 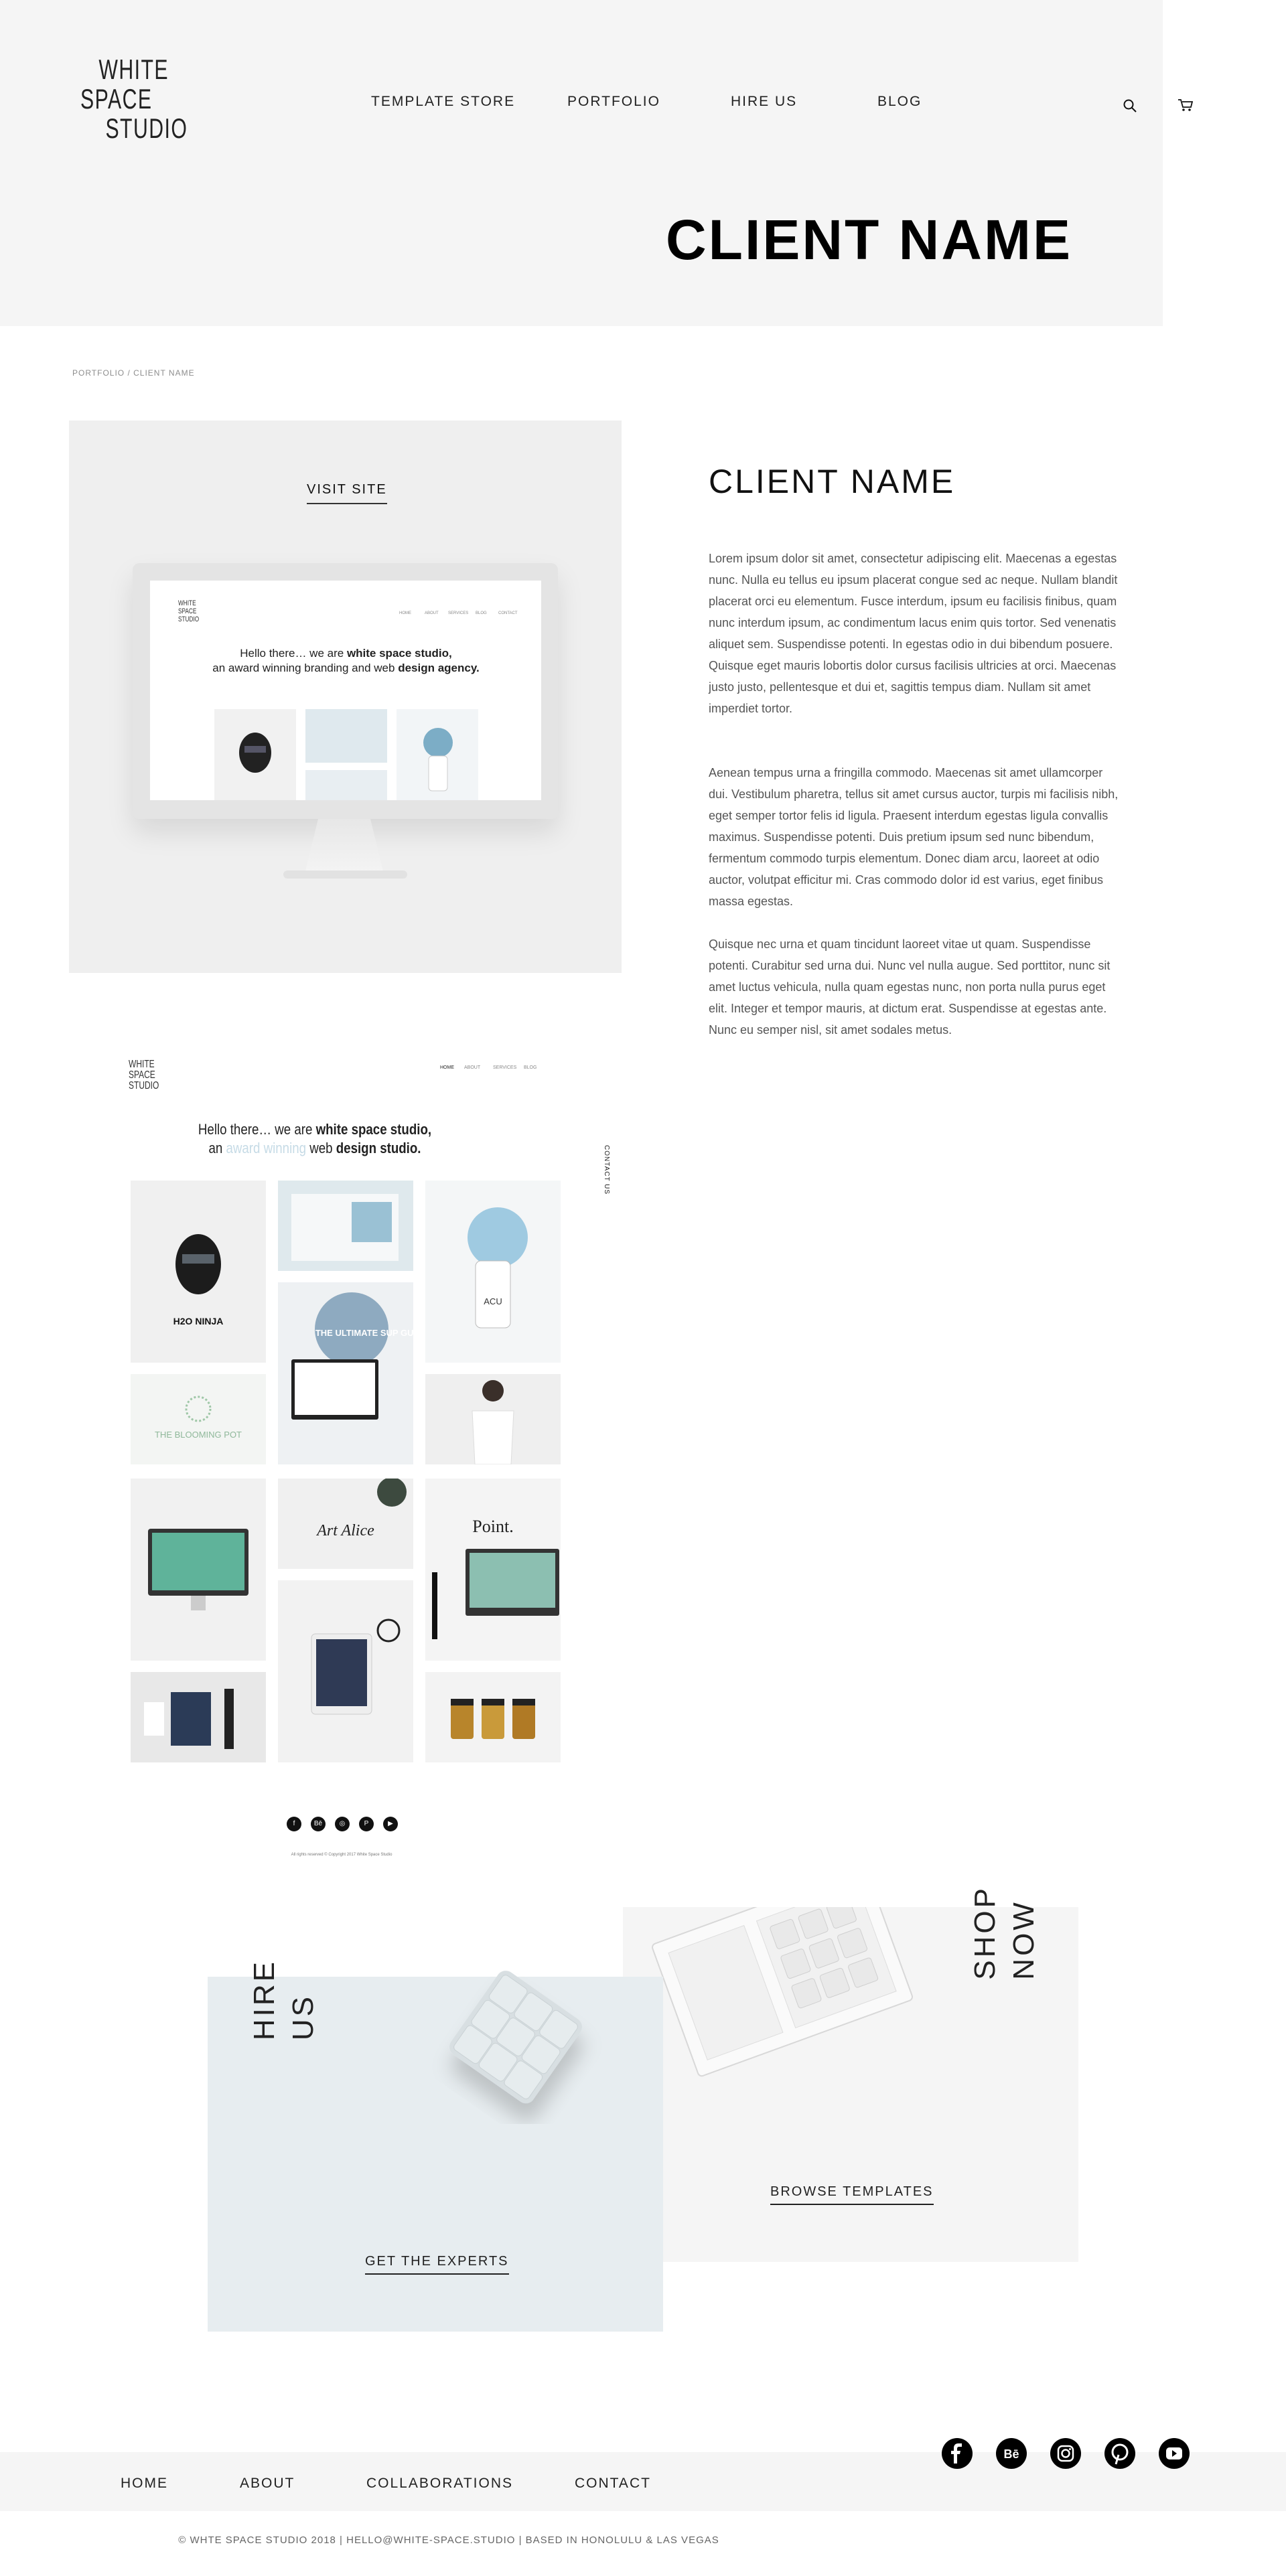 I want to click on shop-now-title: SHOP NOW, so click(x=1004, y=1933).